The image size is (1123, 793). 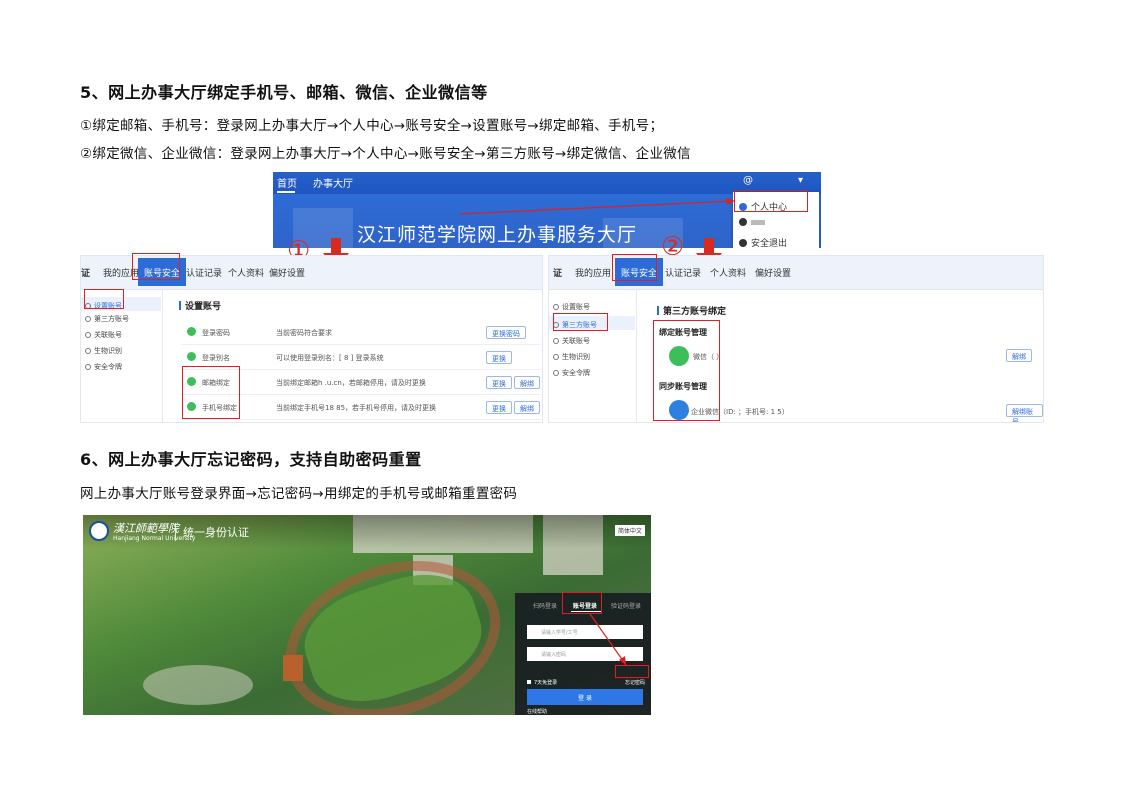 I want to click on login-button: 登 录, so click(x=585, y=697).